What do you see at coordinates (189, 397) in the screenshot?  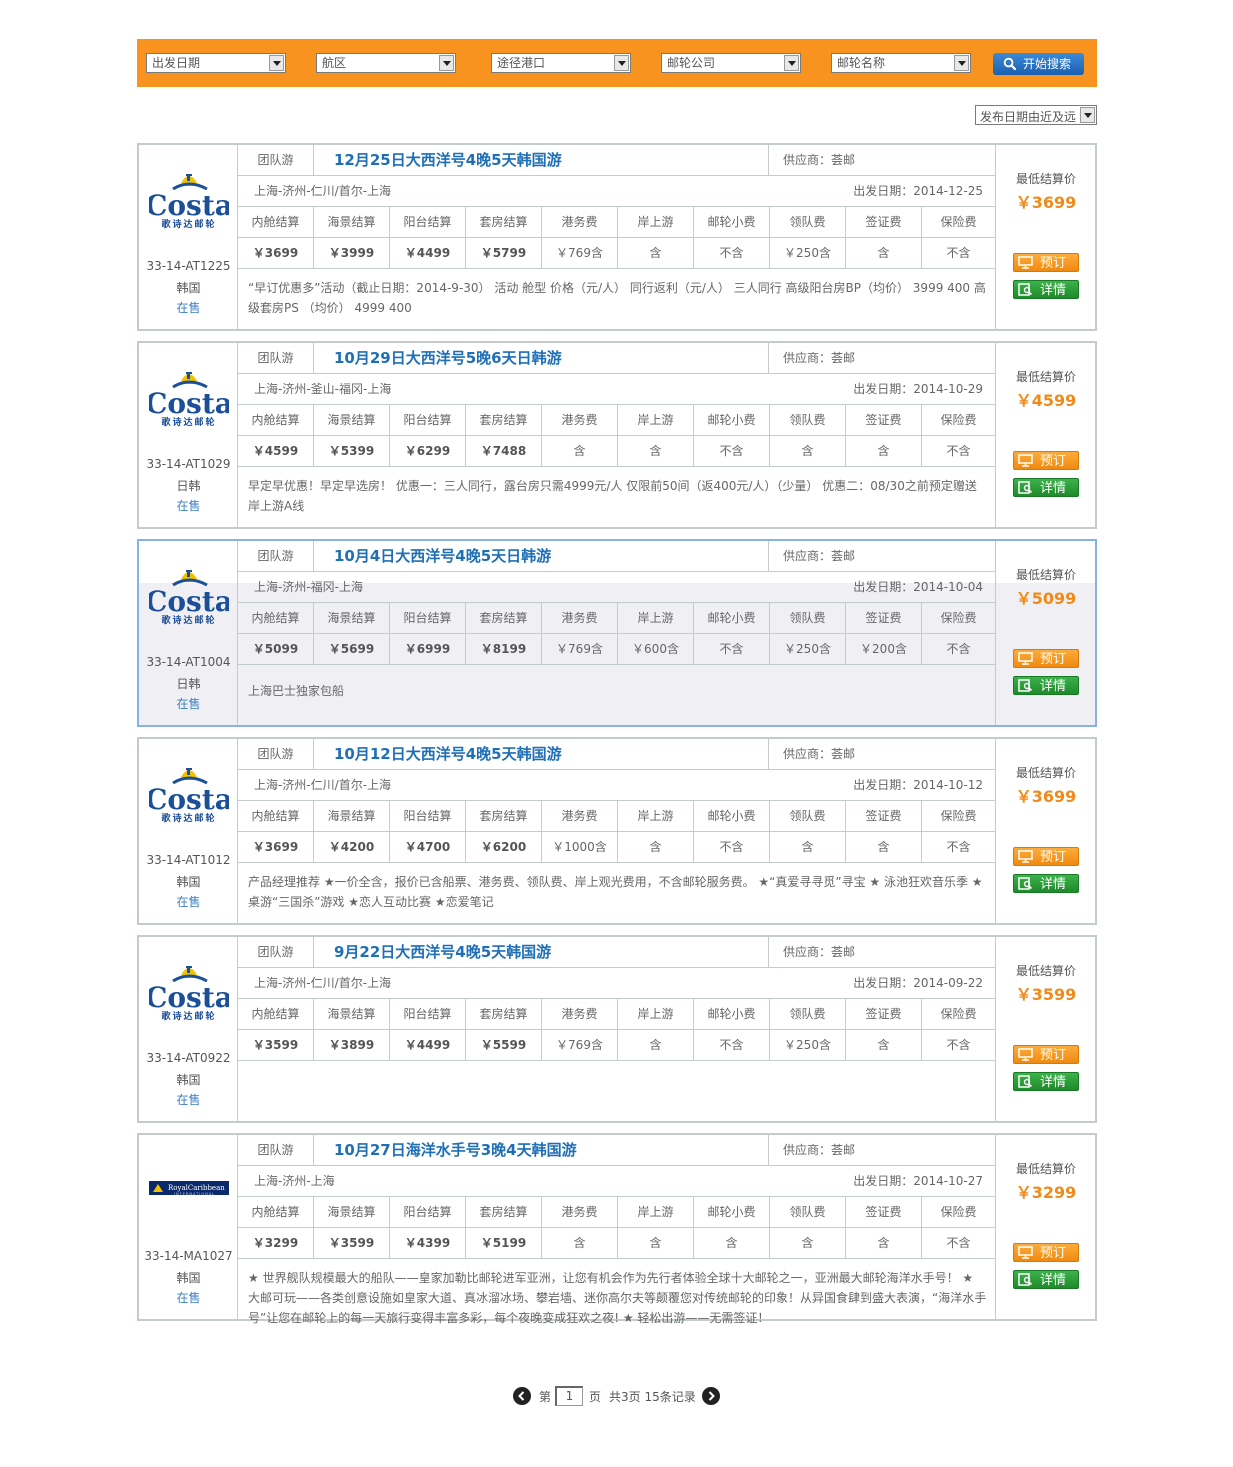 I see `costa-logo: Costa 歌诗达邮轮` at bounding box center [189, 397].